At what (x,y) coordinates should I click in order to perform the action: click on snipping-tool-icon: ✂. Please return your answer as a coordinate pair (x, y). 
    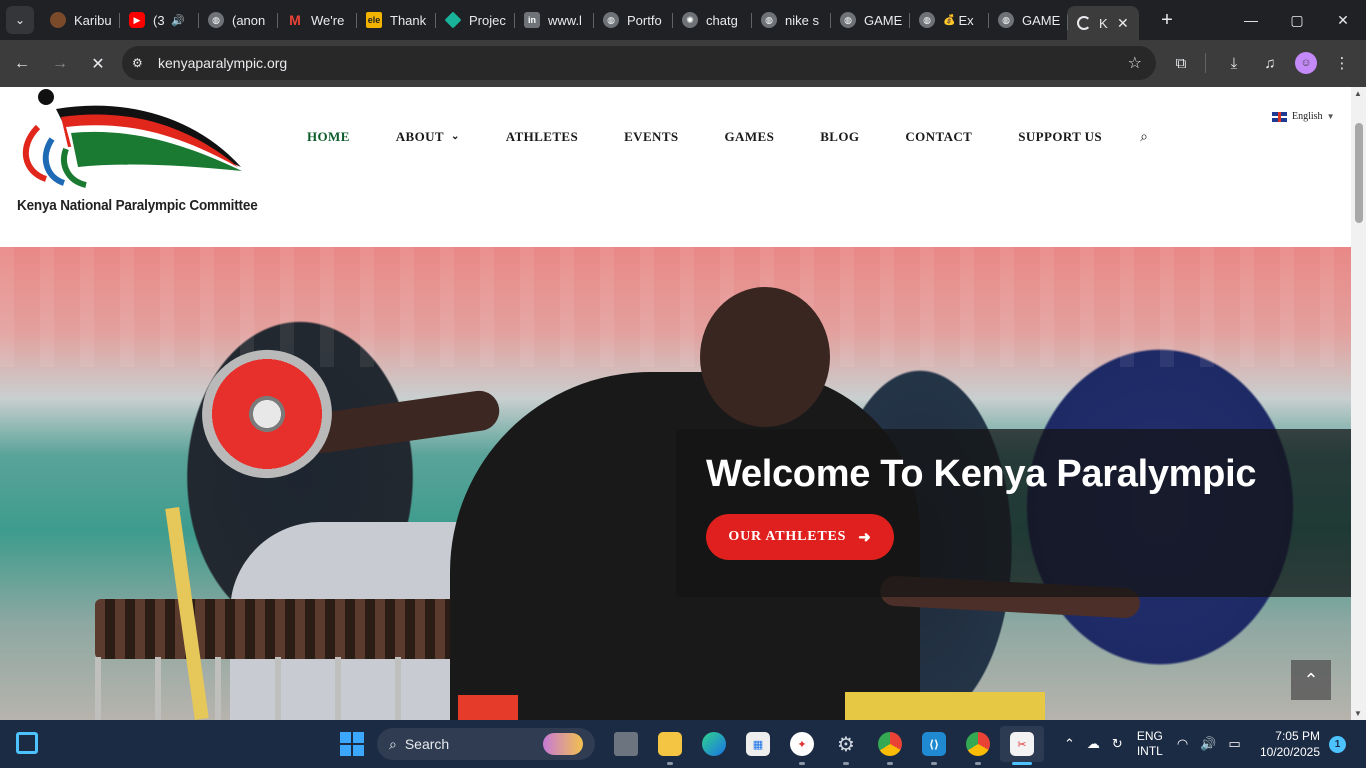
    Looking at the image, I should click on (1022, 744).